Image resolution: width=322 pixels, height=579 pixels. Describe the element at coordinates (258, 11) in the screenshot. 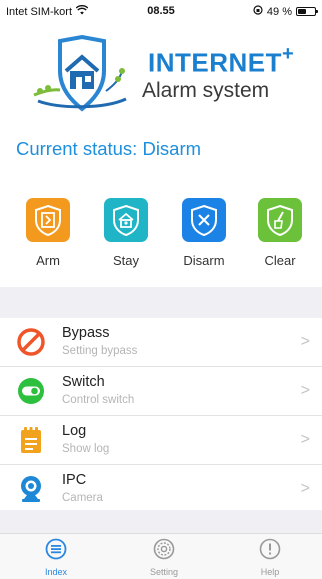

I see `orientation-lock-icon` at that location.